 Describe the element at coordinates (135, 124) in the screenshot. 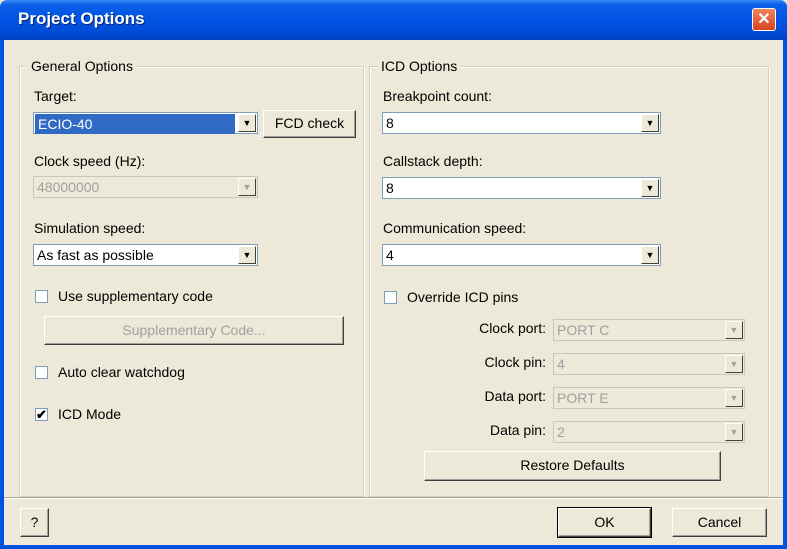

I see `target-value: ECIO-40` at that location.